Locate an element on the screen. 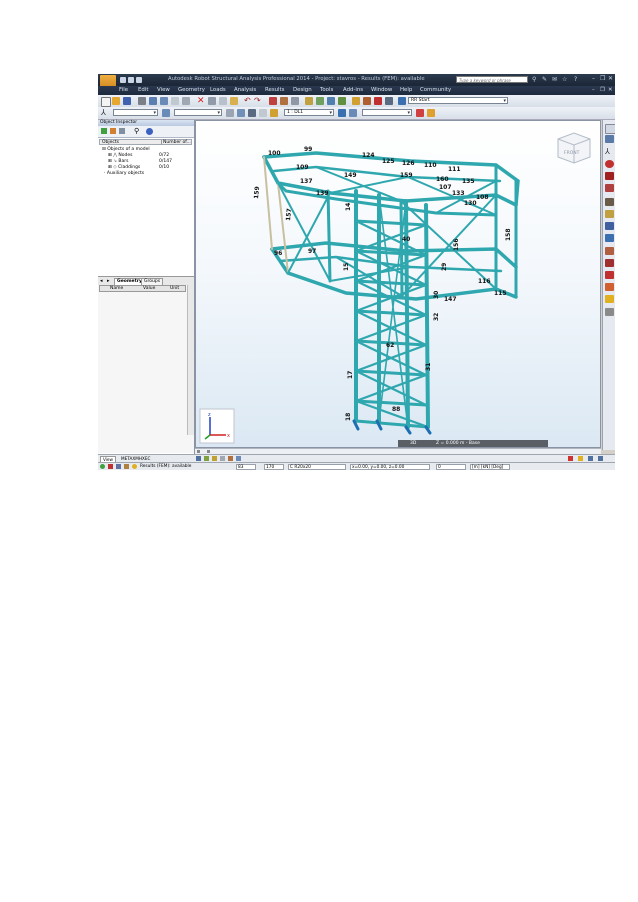  load-combo-icon is located at coordinates (609, 263).